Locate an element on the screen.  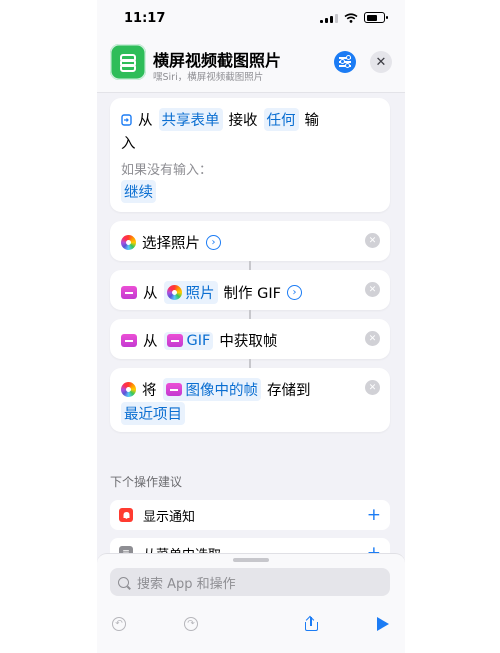
gif-variable-label: GIF is located at coordinates (198, 340).